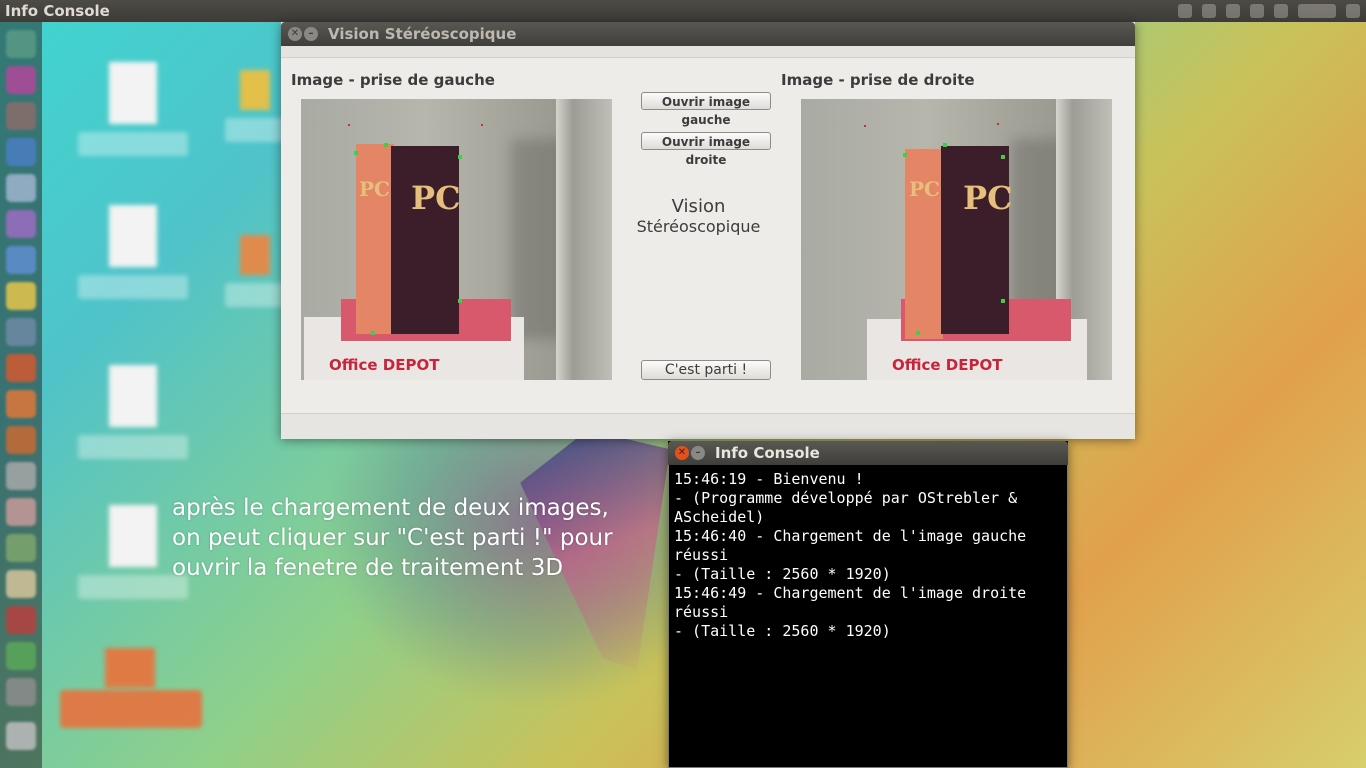 The image size is (1366, 768). I want to click on active-app-title: Info Console, so click(57, 11).